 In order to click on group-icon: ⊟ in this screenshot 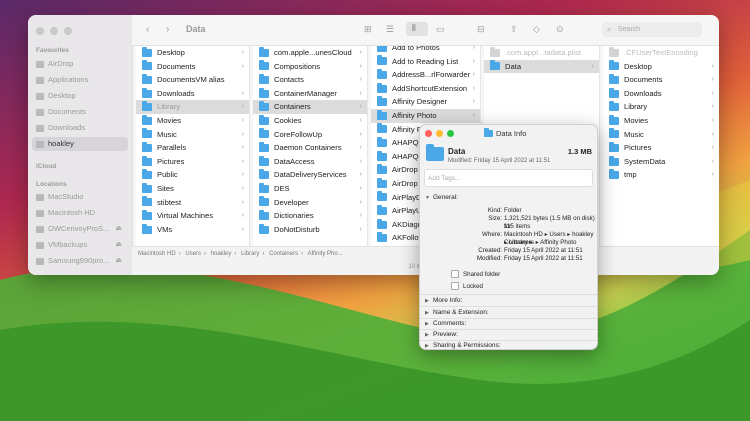, I will do `click(481, 29)`.